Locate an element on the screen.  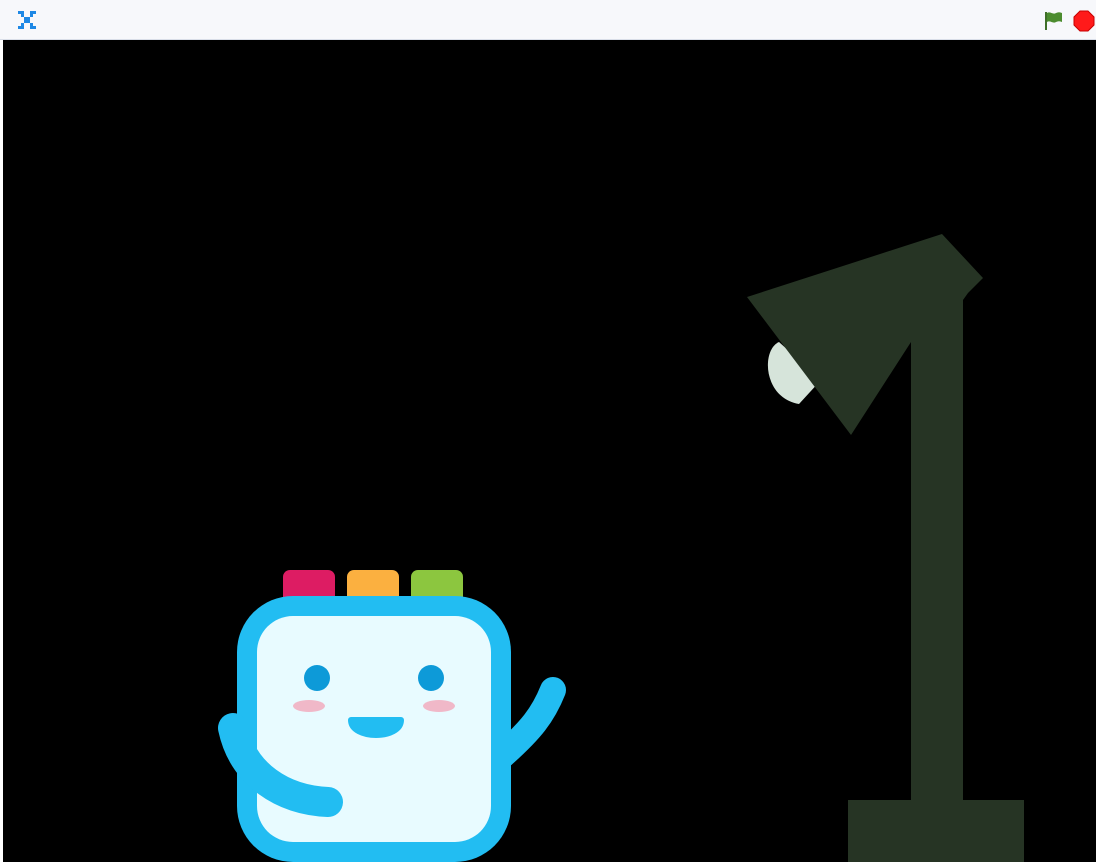
stop-sign-icon is located at coordinates (1084, 21).